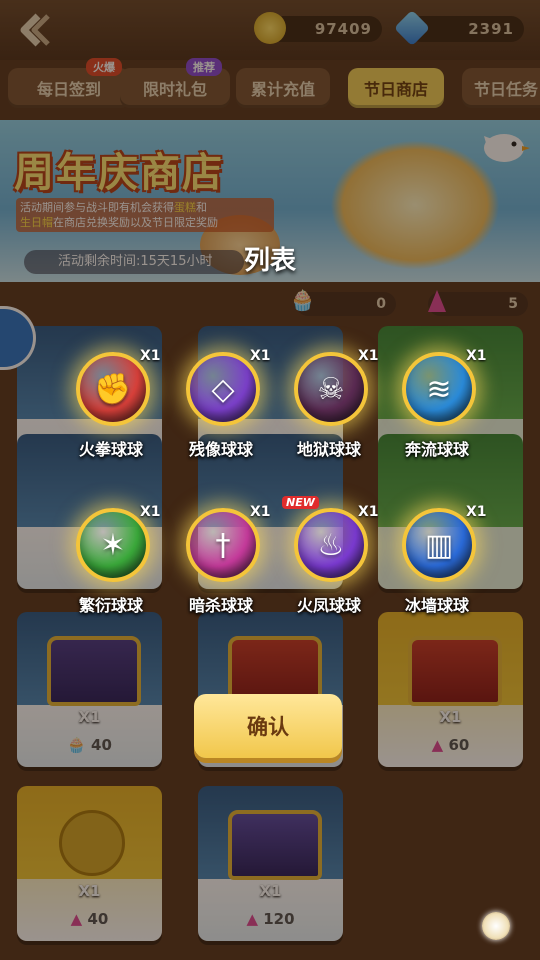  I want to click on ball-name: 火凤球球, so click(328, 605).